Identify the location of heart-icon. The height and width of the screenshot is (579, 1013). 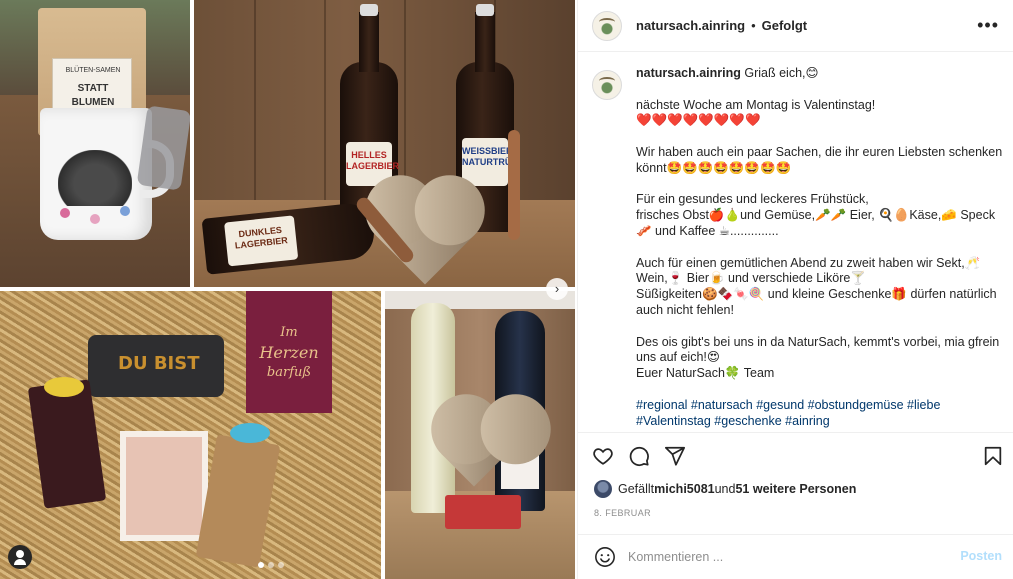
(603, 456).